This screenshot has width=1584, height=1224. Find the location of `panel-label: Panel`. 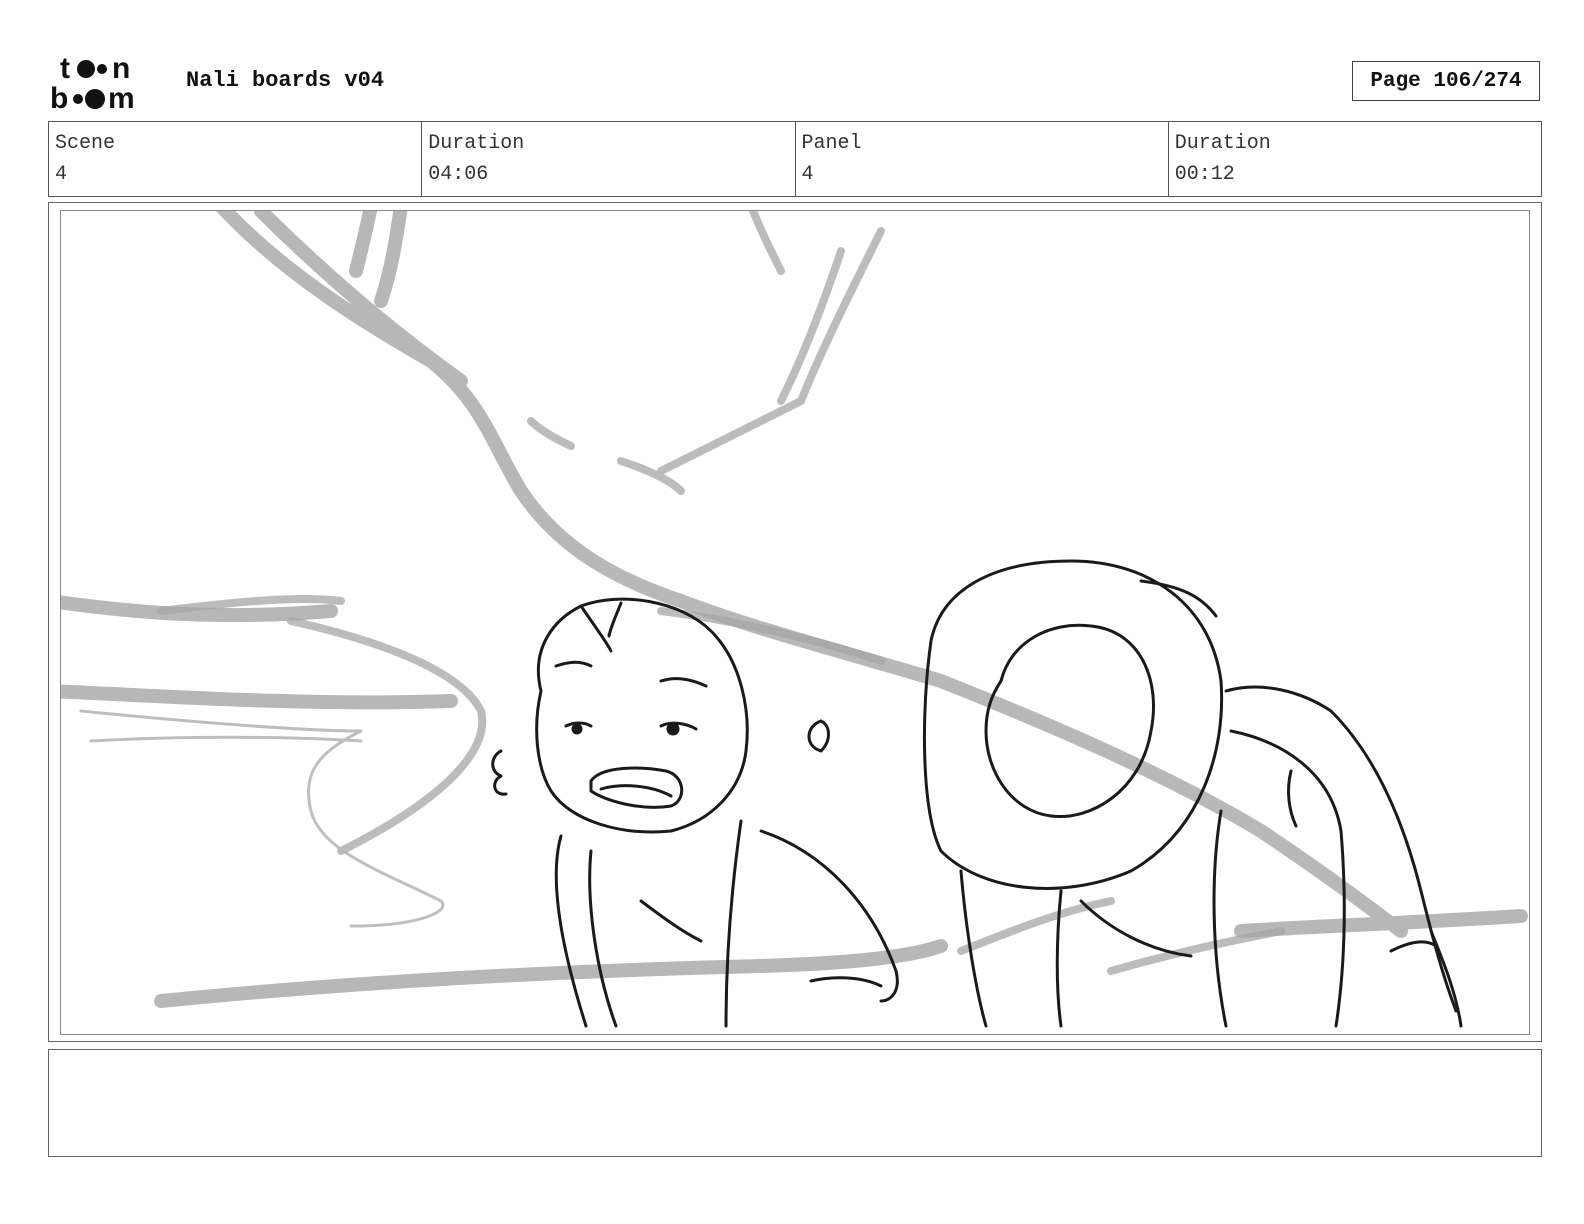

panel-label: Panel is located at coordinates (831, 143).